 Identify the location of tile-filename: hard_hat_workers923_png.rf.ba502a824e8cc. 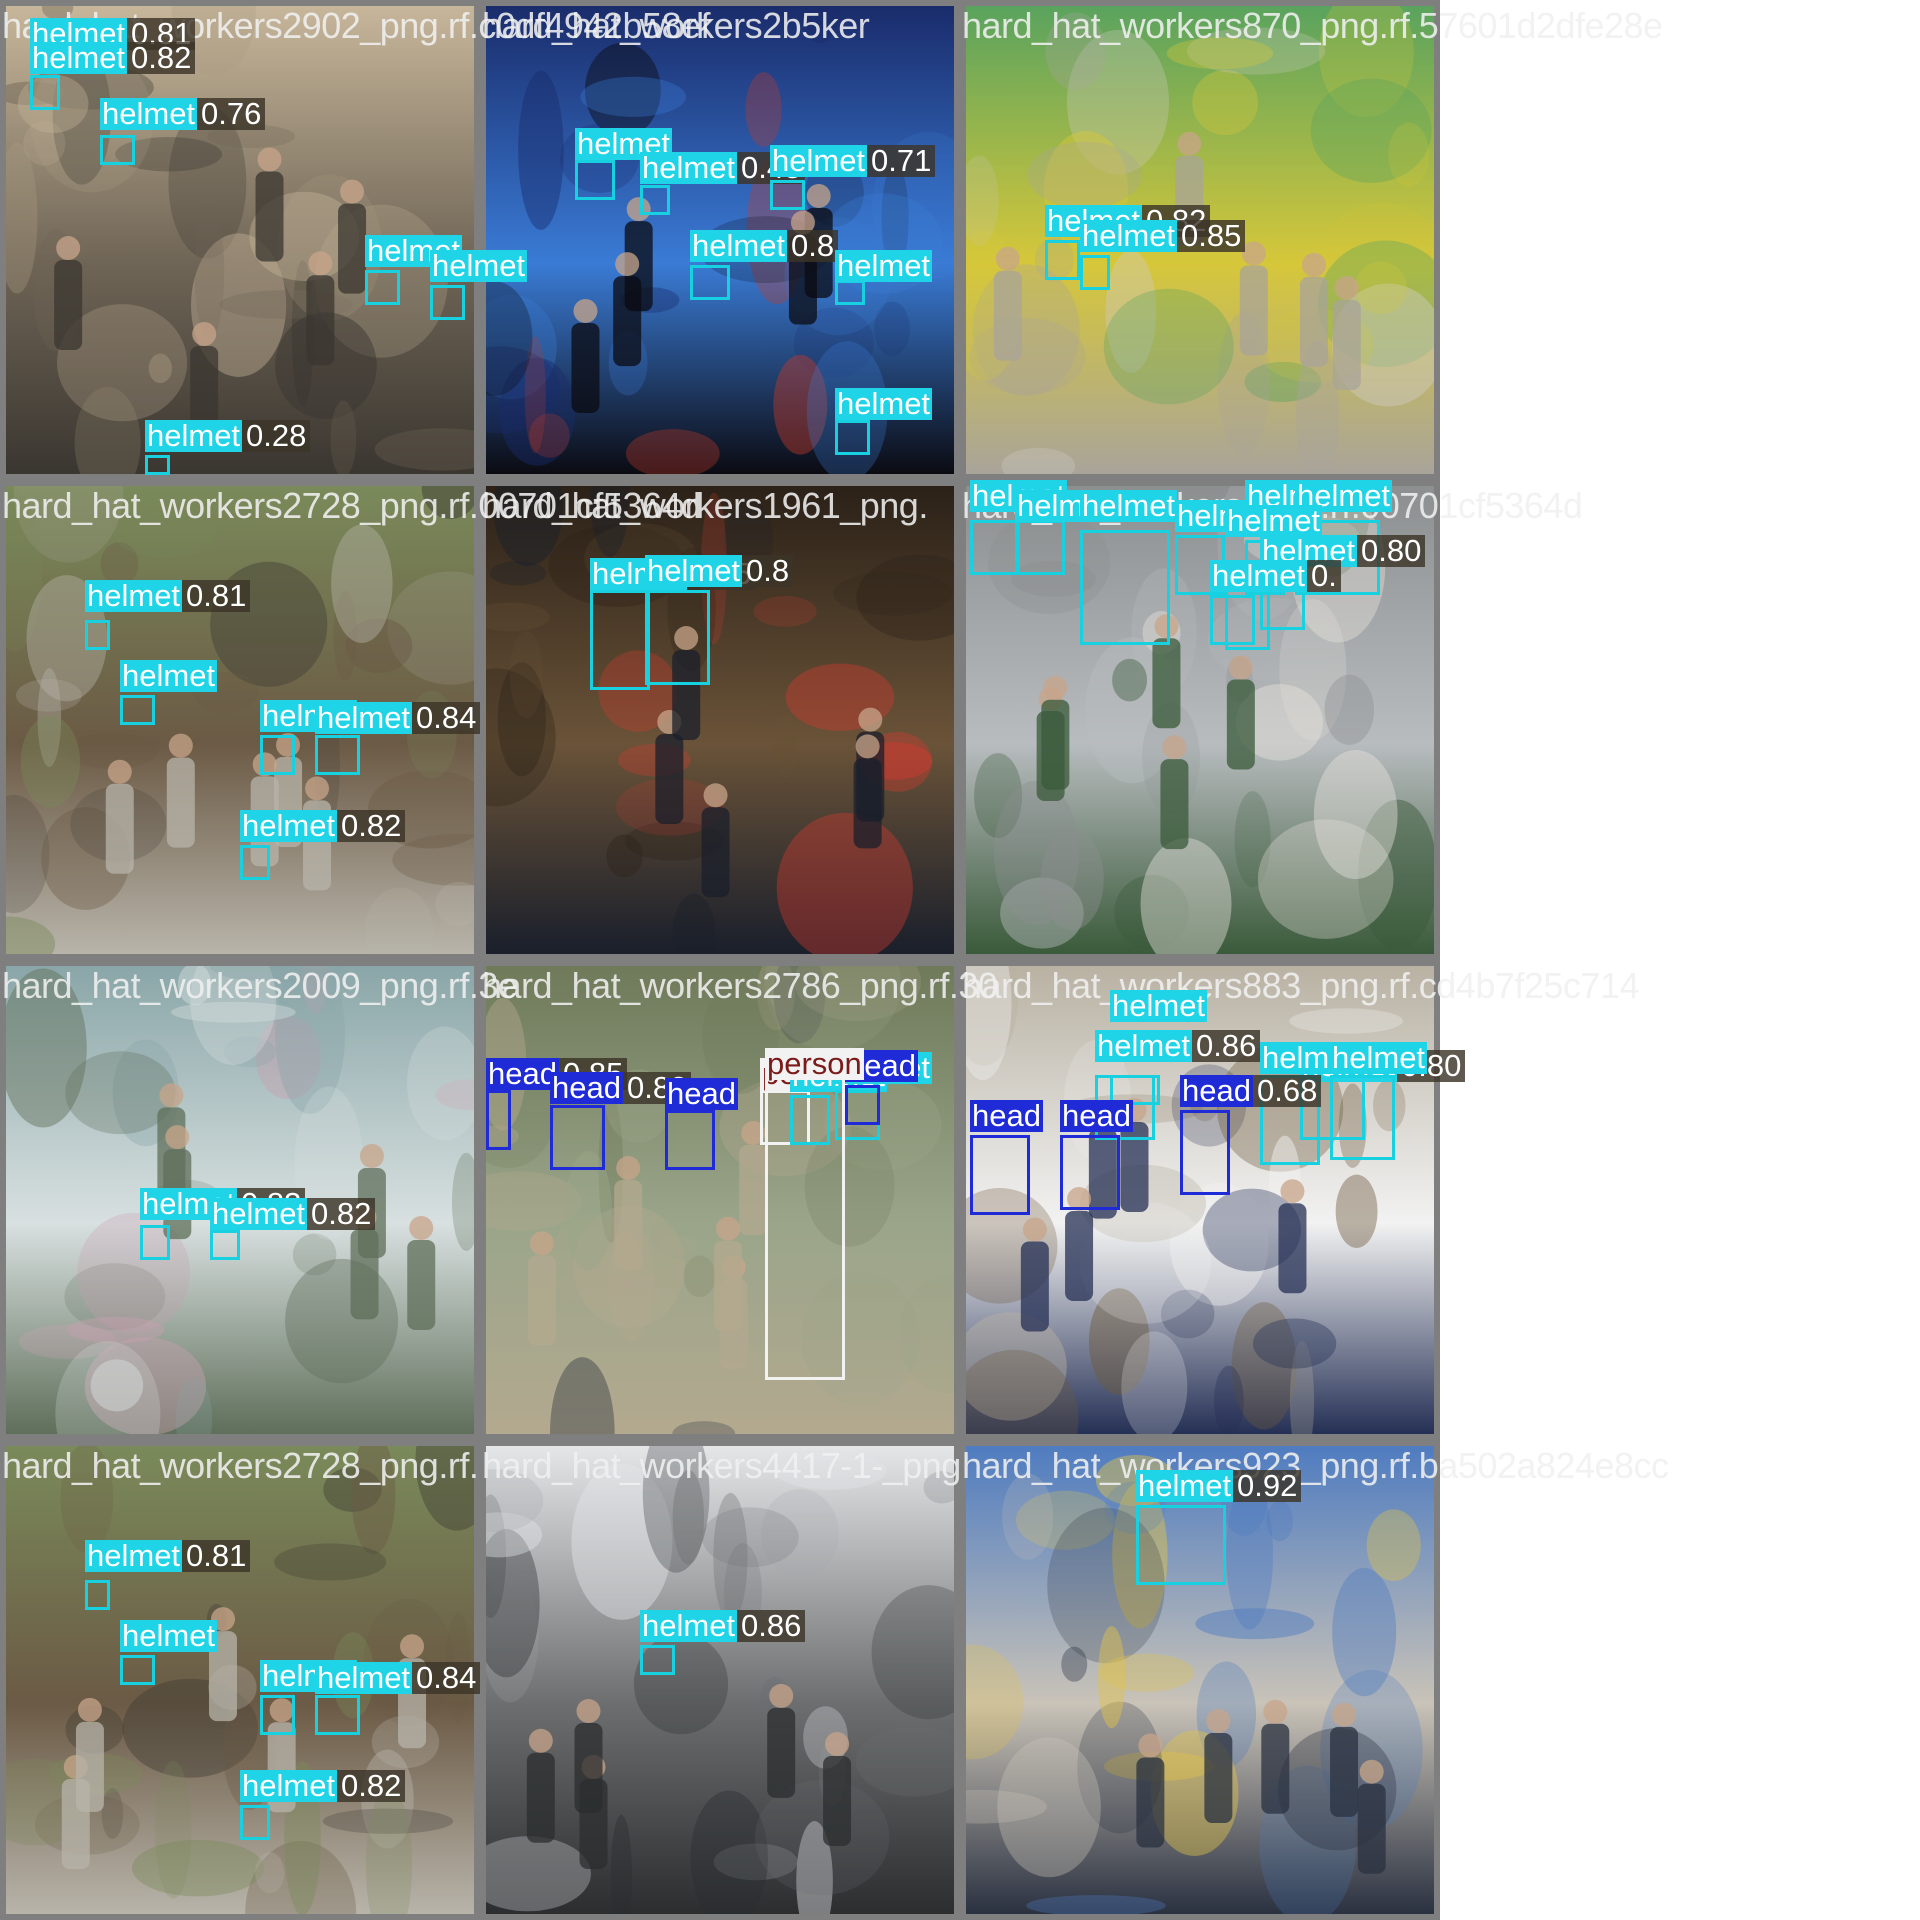
(1315, 1465).